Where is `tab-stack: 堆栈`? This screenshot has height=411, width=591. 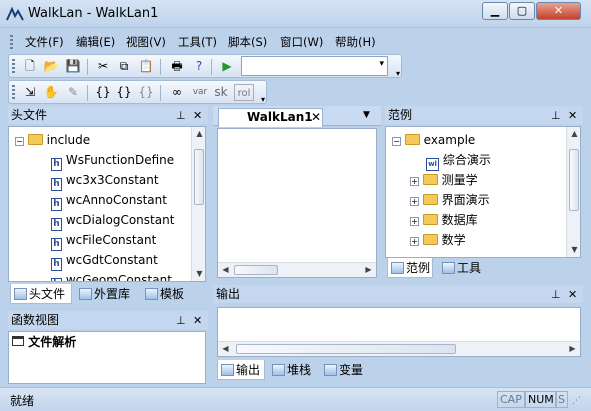 tab-stack: 堆栈 is located at coordinates (293, 370).